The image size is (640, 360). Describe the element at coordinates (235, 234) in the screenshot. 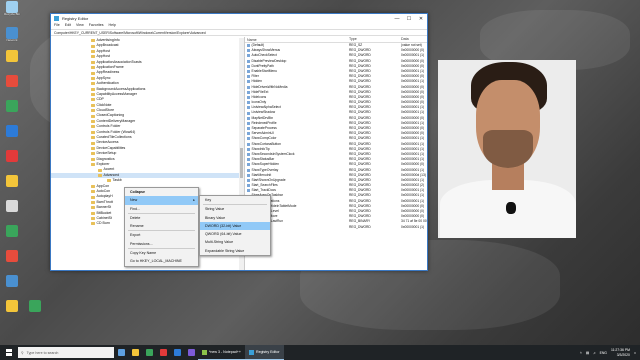

I see `new-submenu-item: QWORD (64-bit) Value` at that location.